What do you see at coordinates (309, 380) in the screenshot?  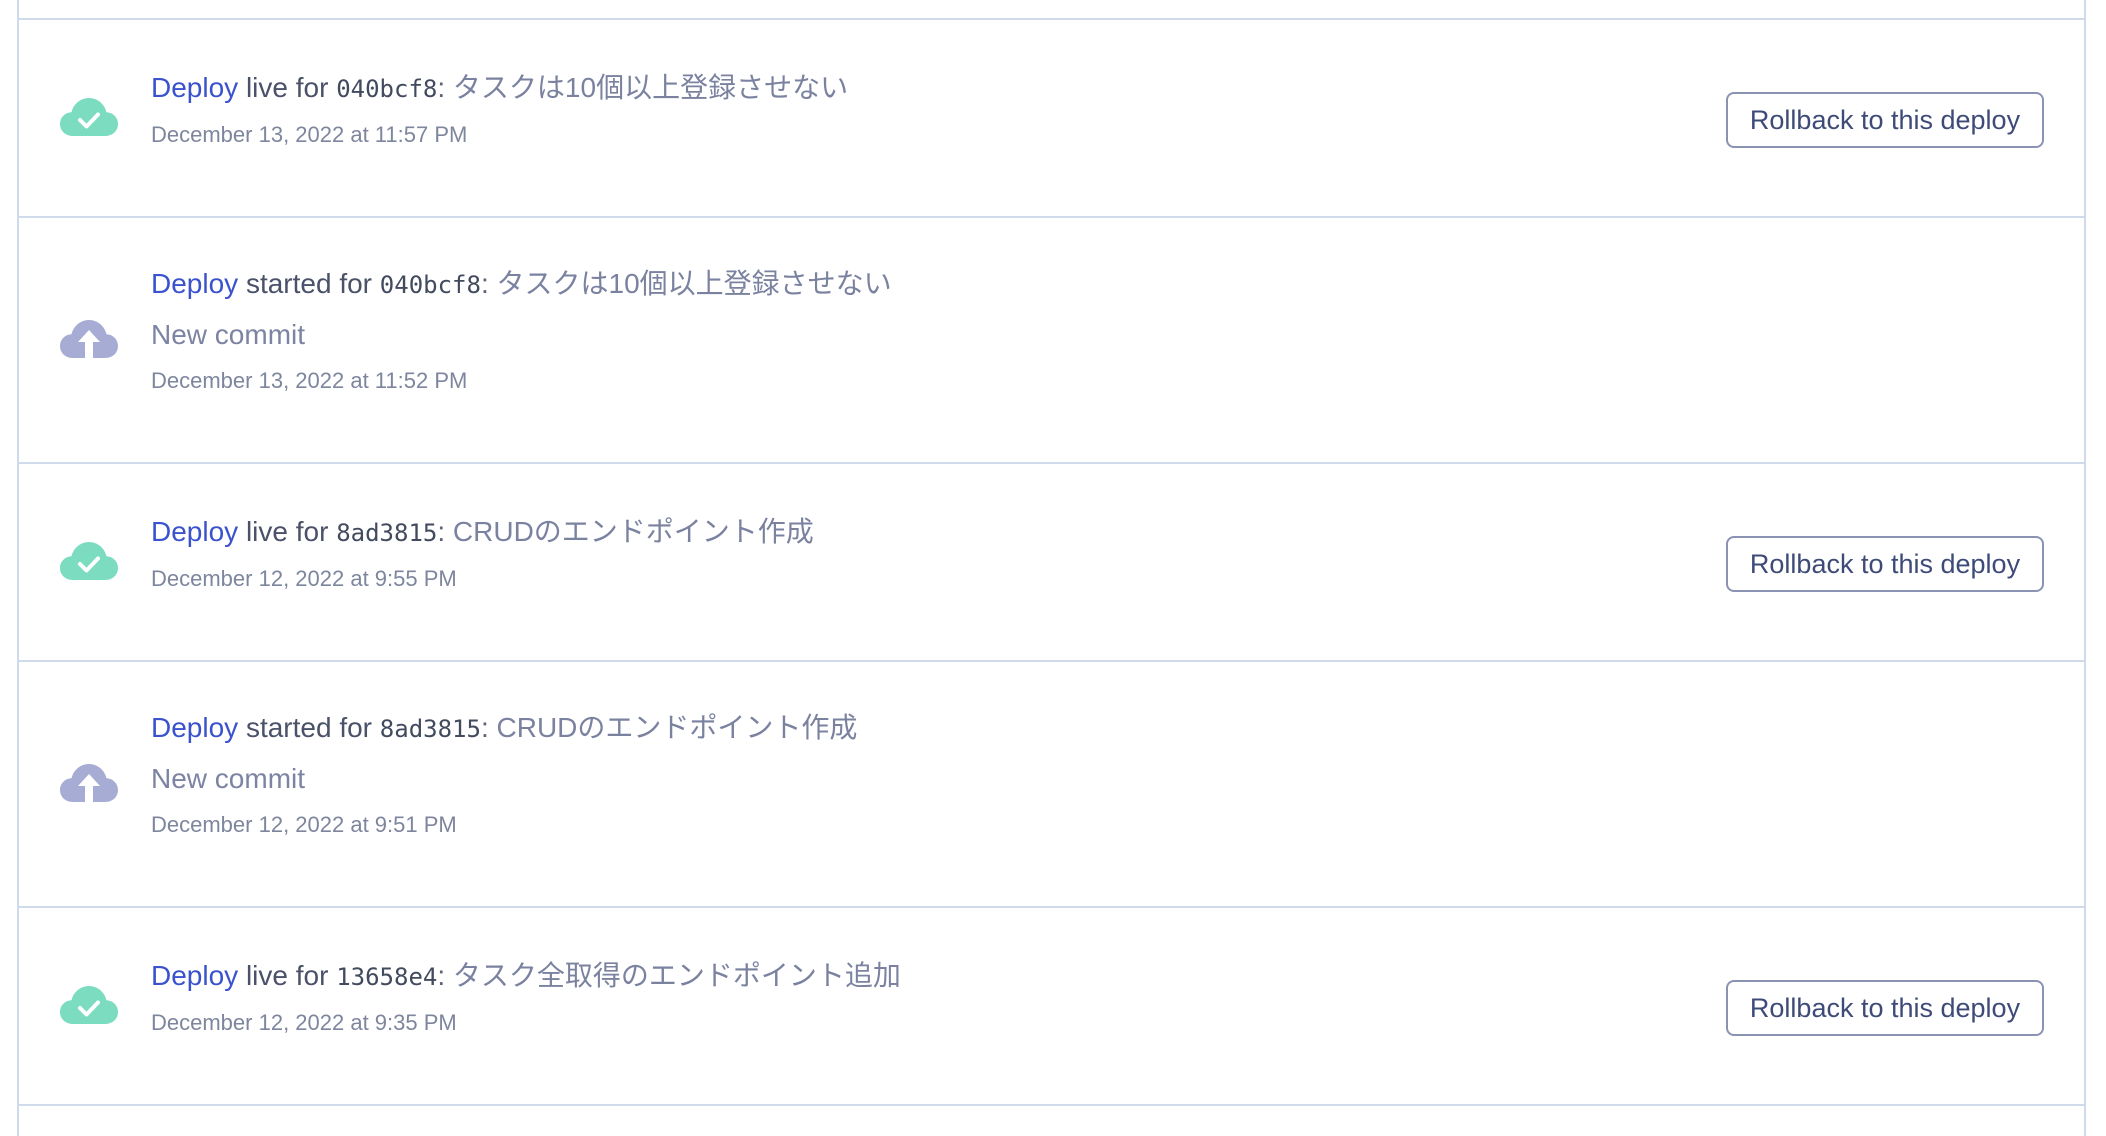 I see `event-timestamp: December 13, 2022 at 11:52 PM` at bounding box center [309, 380].